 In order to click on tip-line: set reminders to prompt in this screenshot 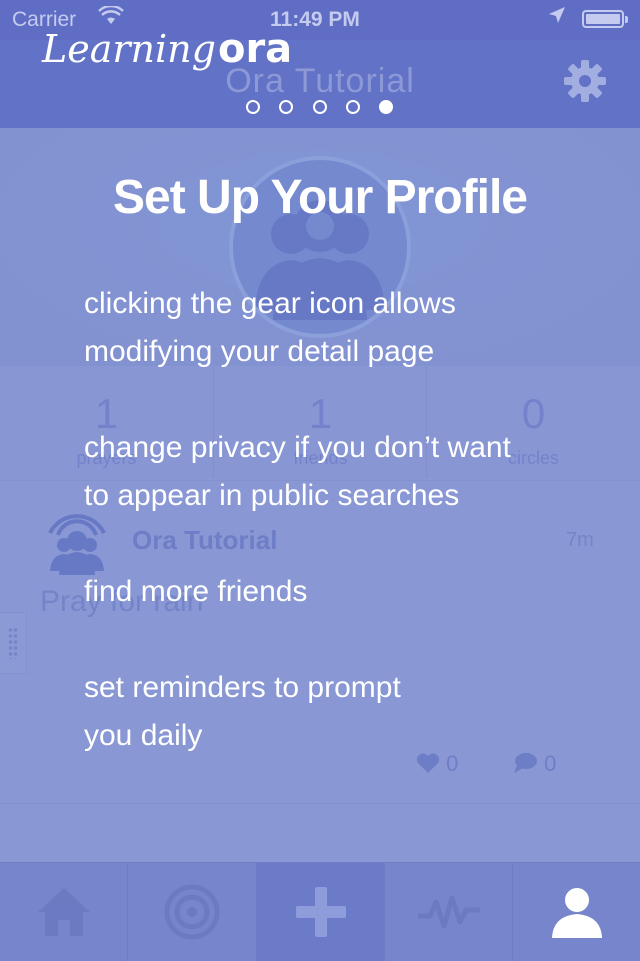, I will do `click(242, 687)`.